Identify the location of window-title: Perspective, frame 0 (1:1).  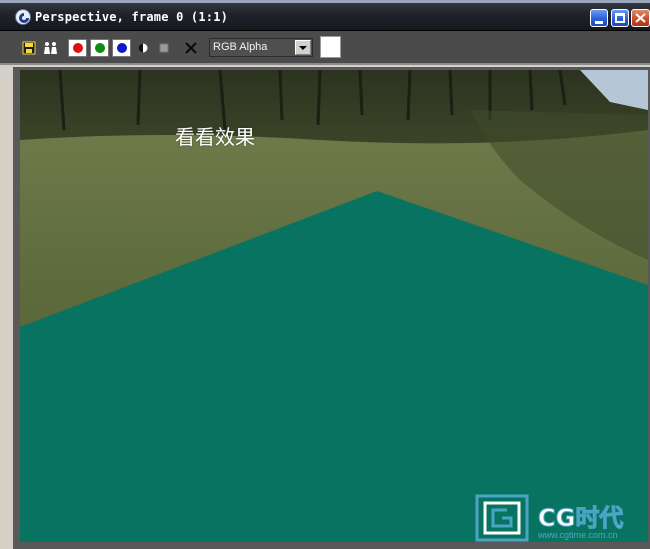
(132, 17).